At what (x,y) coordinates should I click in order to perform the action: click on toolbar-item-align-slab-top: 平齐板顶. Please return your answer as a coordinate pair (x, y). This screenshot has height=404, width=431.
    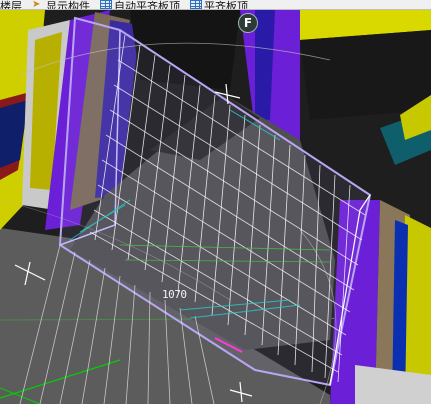
    Looking at the image, I should click on (219, 4).